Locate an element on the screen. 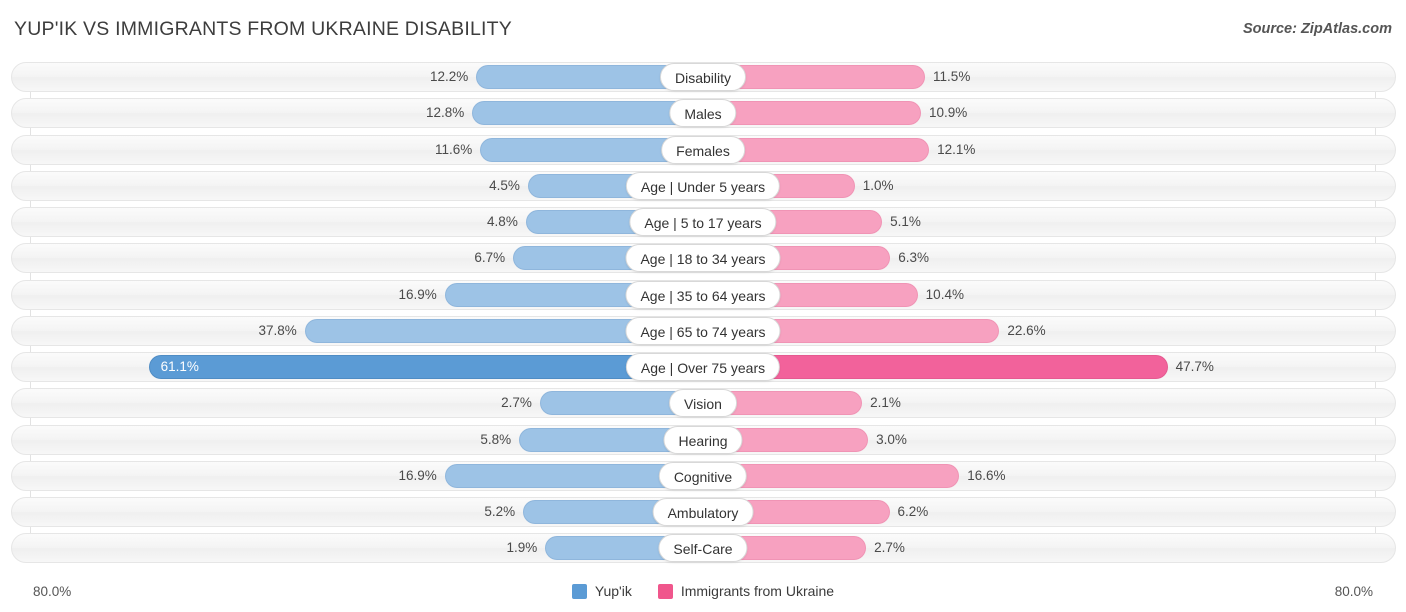  value-label-right: 11.5% is located at coordinates (952, 76).